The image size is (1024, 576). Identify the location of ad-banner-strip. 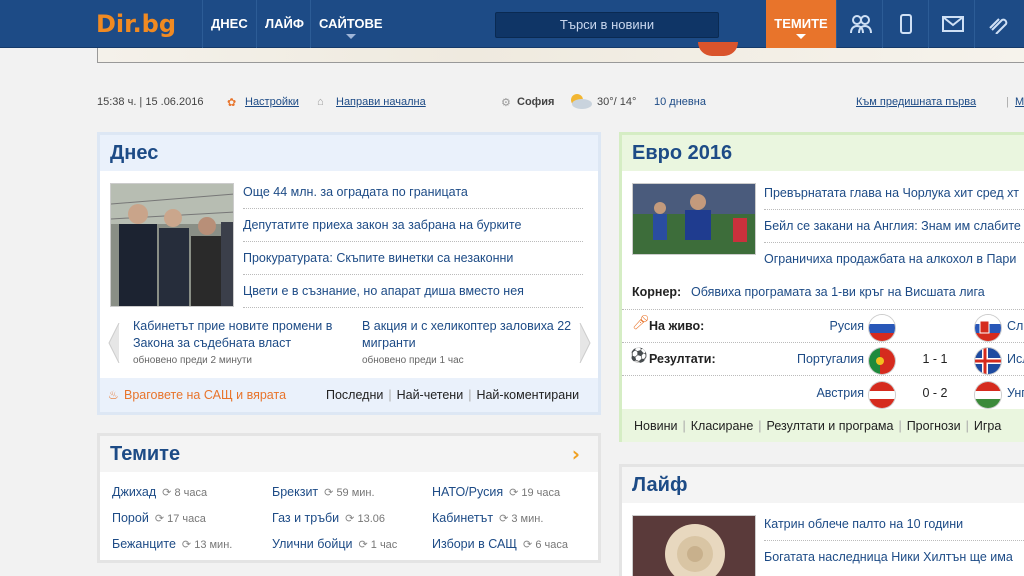
(560, 52).